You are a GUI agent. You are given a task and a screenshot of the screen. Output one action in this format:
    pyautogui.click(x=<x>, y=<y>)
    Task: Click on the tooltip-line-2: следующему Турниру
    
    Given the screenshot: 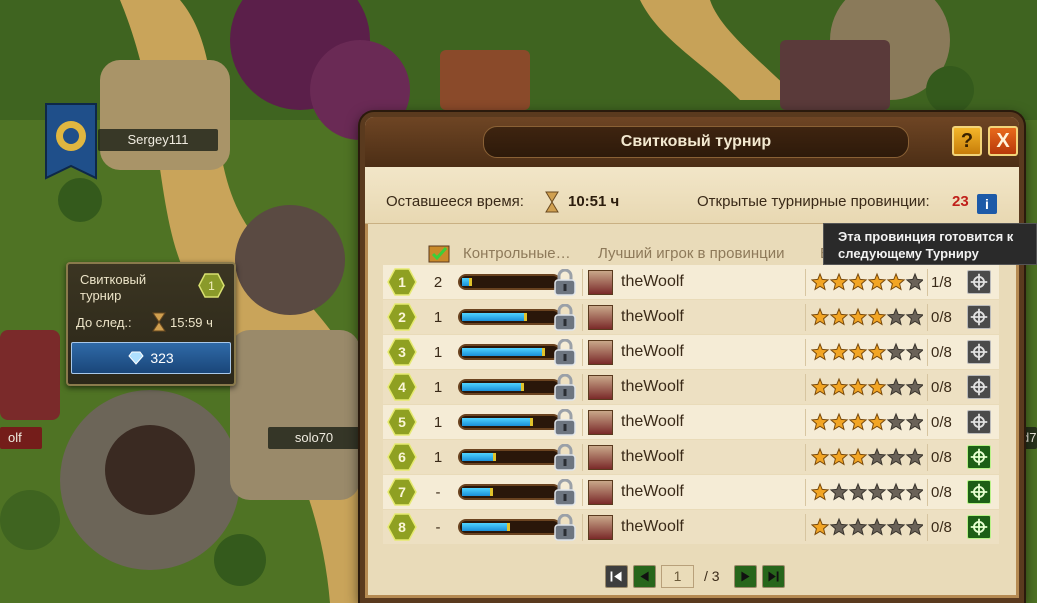 What is the action you would take?
    pyautogui.click(x=908, y=253)
    